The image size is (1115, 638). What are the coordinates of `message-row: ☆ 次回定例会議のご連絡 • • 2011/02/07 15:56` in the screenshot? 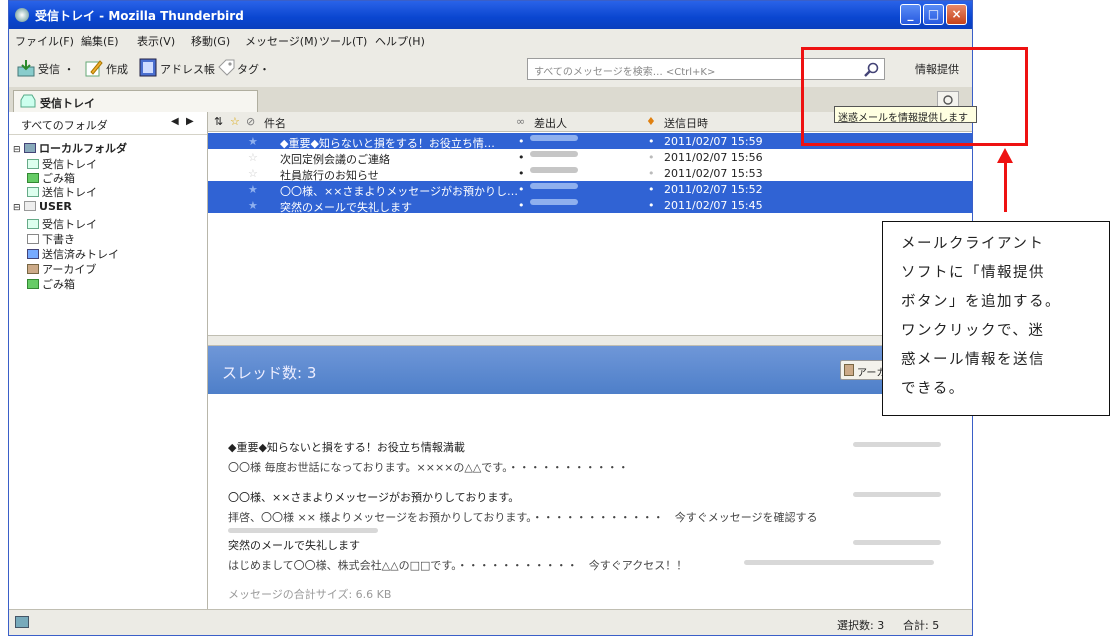 It's located at (590, 157).